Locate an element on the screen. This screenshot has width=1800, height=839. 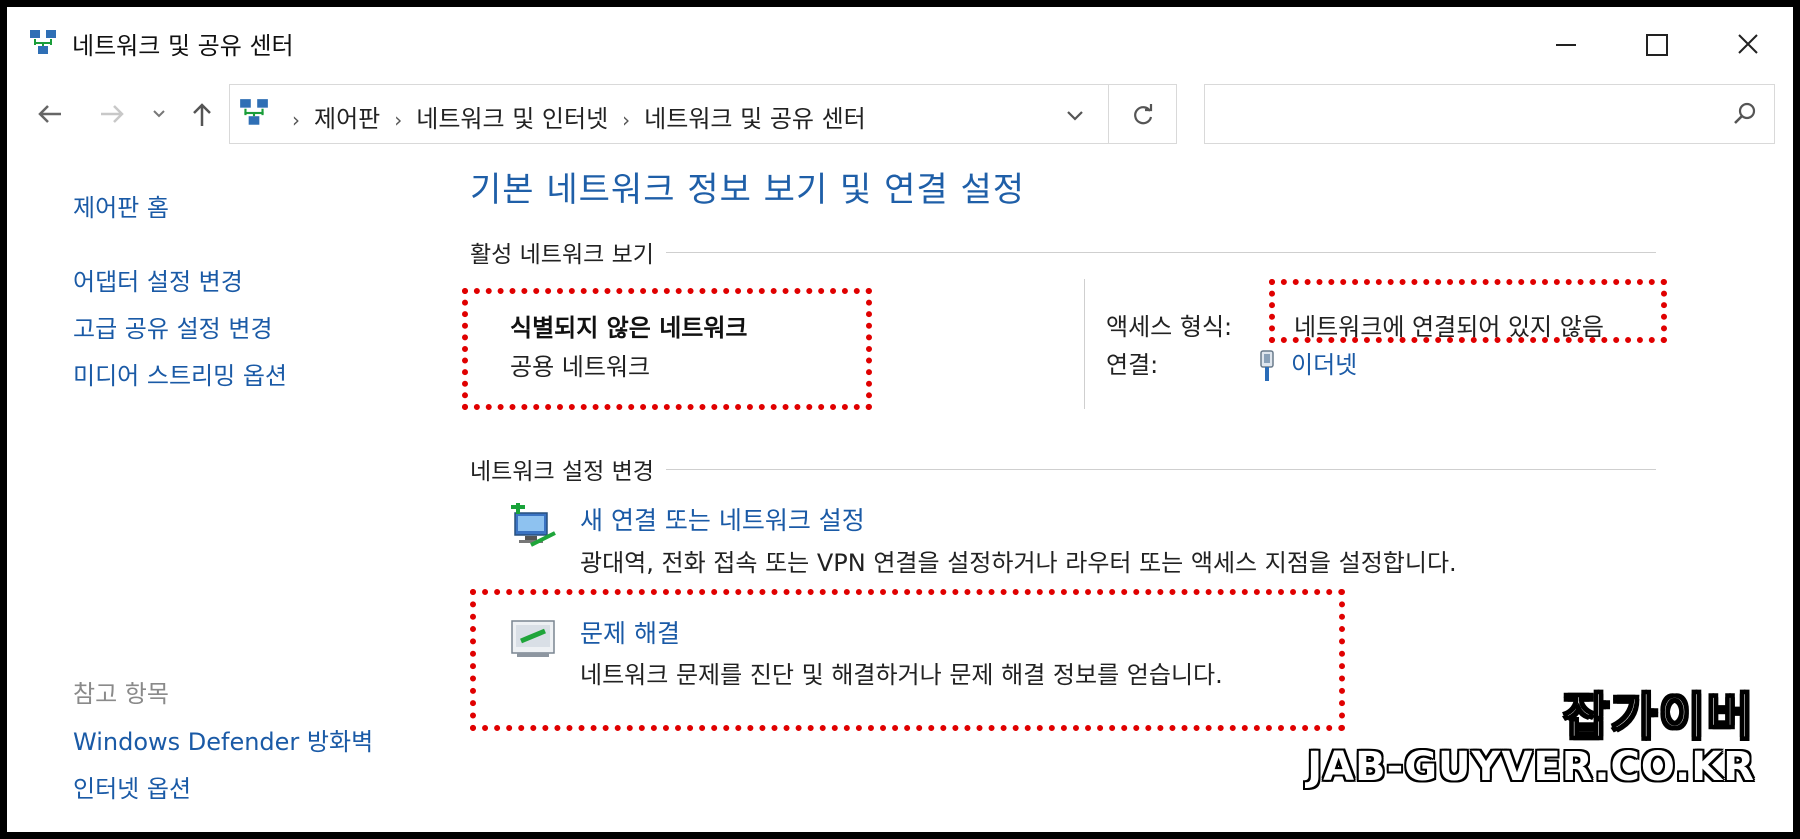
ethernet-link: 이더넷 is located at coordinates (1307, 363).